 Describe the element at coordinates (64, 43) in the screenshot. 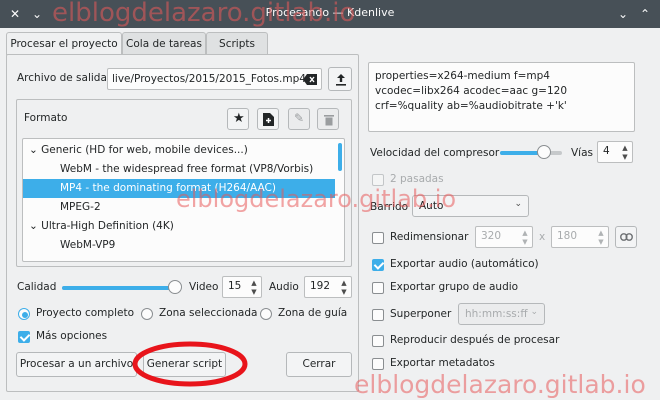

I see `tab-render-project: Procesar el proyecto` at that location.